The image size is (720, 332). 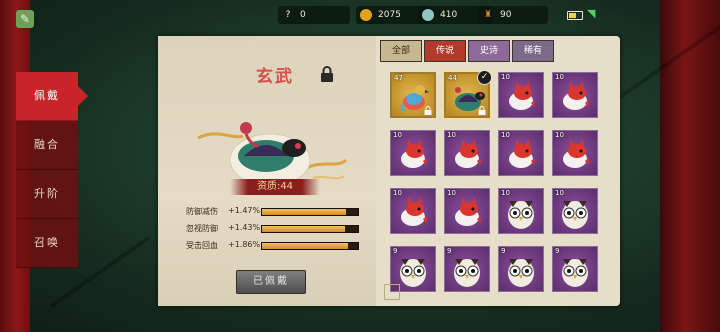 I want to click on corner-ornament, so click(x=392, y=292).